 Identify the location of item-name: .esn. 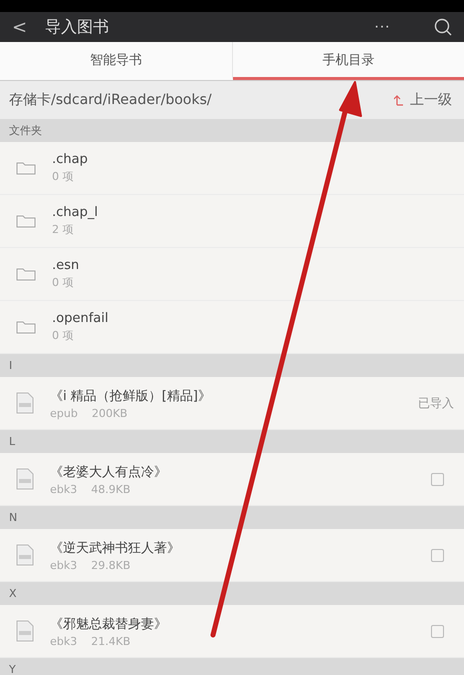
(66, 265).